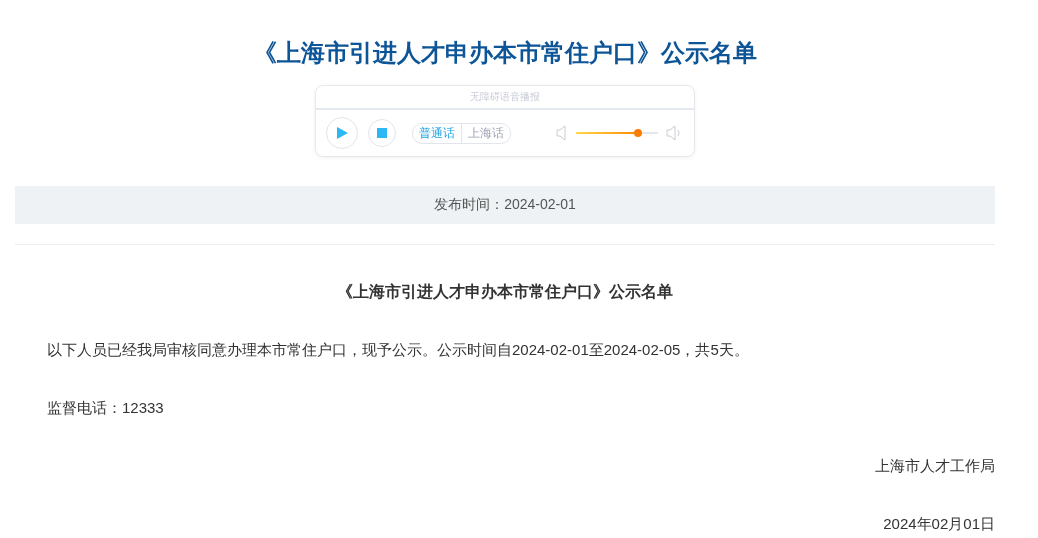 The width and height of the screenshot is (1038, 538). Describe the element at coordinates (934, 466) in the screenshot. I see `signature-line: 上海市人才工作局` at that location.